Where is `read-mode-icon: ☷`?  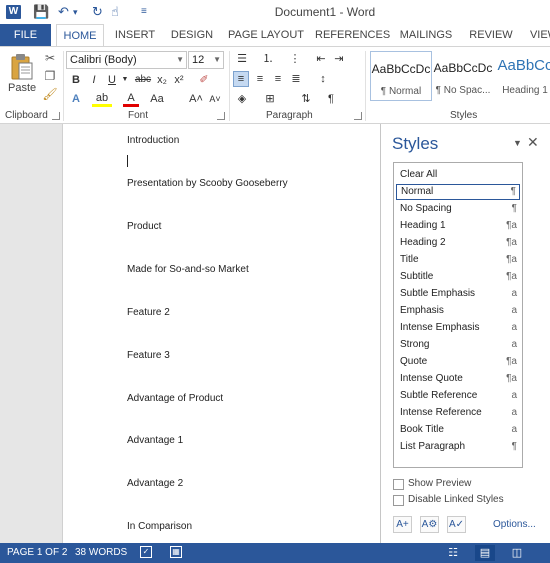 read-mode-icon: ☷ is located at coordinates (453, 553).